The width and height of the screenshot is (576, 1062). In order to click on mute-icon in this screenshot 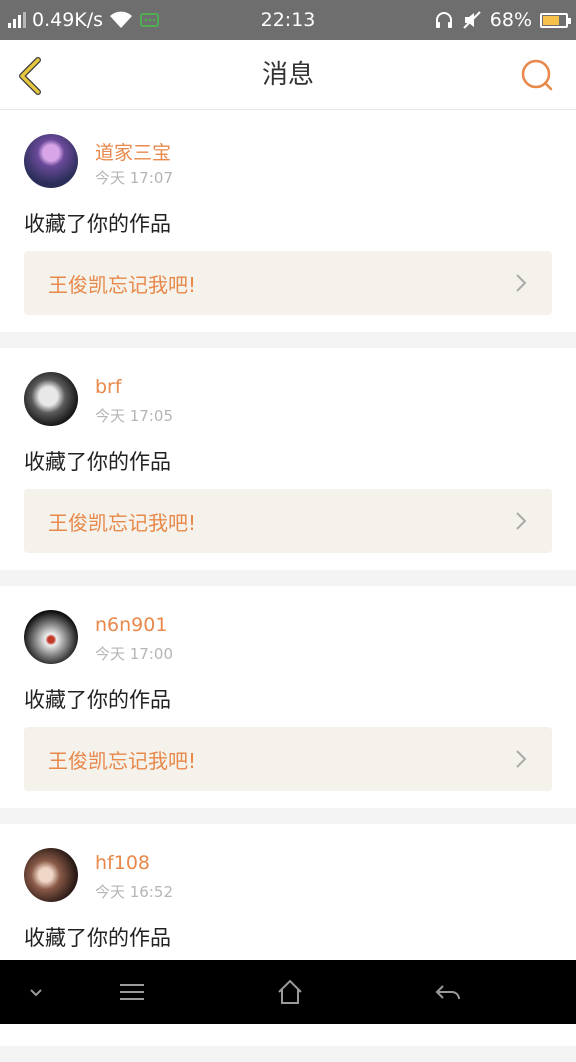, I will do `click(472, 20)`.